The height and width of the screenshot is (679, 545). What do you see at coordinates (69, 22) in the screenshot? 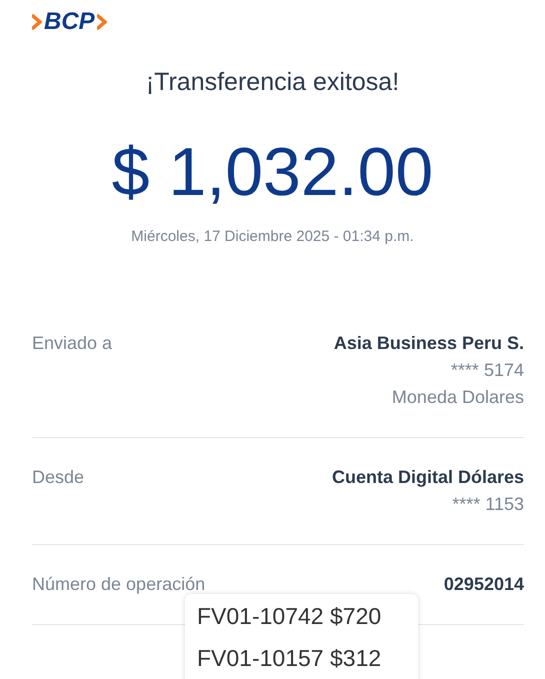
I see `logo: BCP` at bounding box center [69, 22].